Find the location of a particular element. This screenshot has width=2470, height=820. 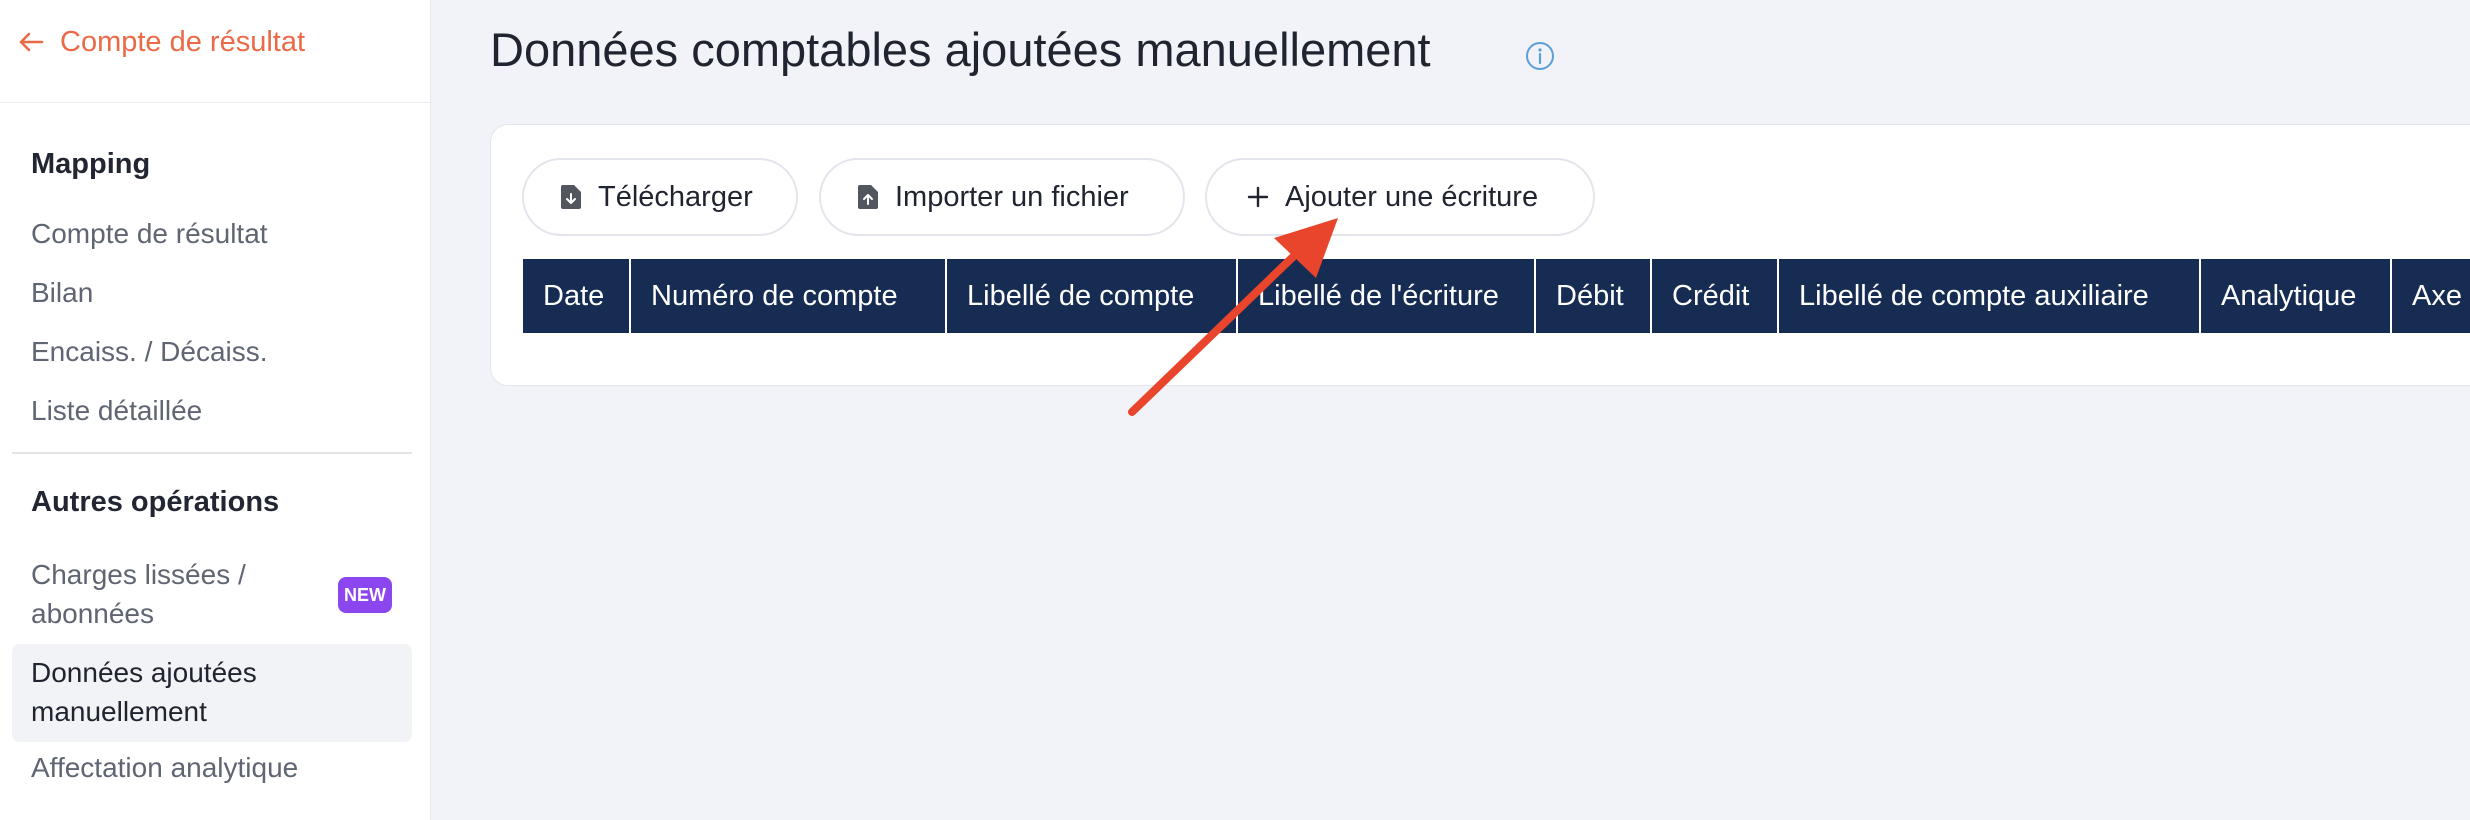

sidebar-item-compte-de-resultat: Compte de résultat is located at coordinates (149, 234).